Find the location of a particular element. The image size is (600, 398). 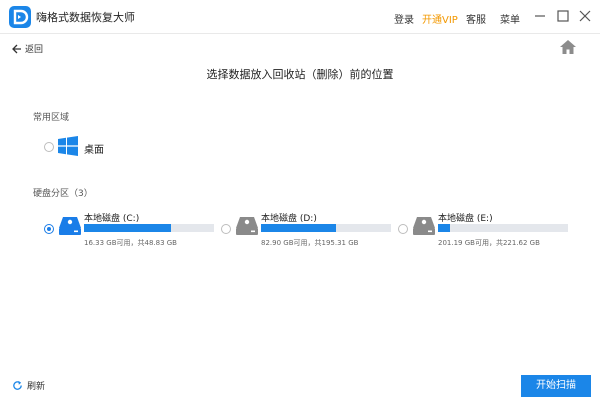

menu-link: 菜单 is located at coordinates (510, 18).